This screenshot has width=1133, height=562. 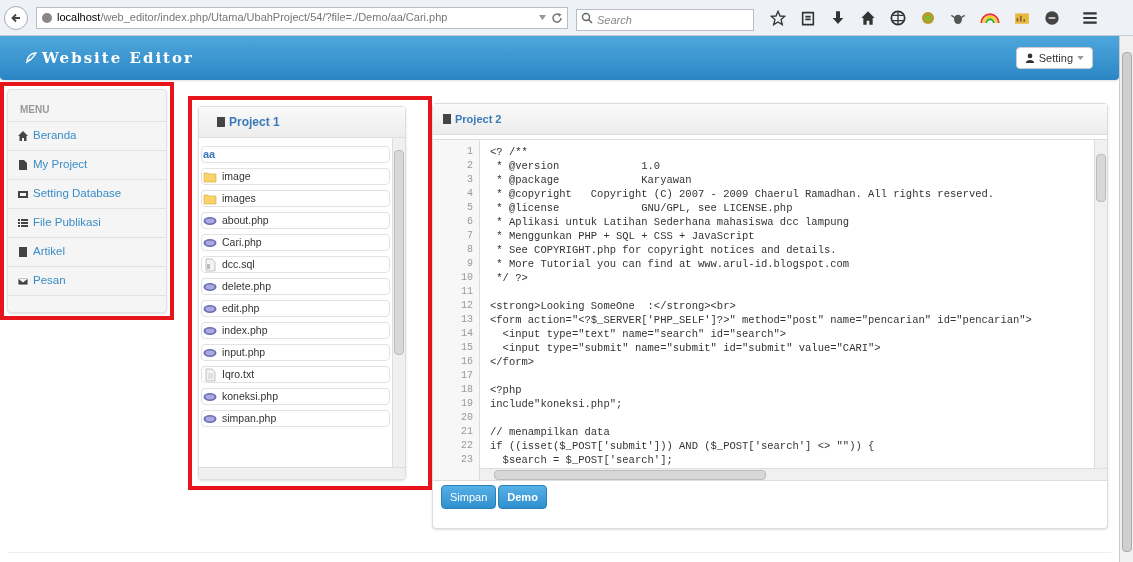 I want to click on file-item: image, so click(x=295, y=176).